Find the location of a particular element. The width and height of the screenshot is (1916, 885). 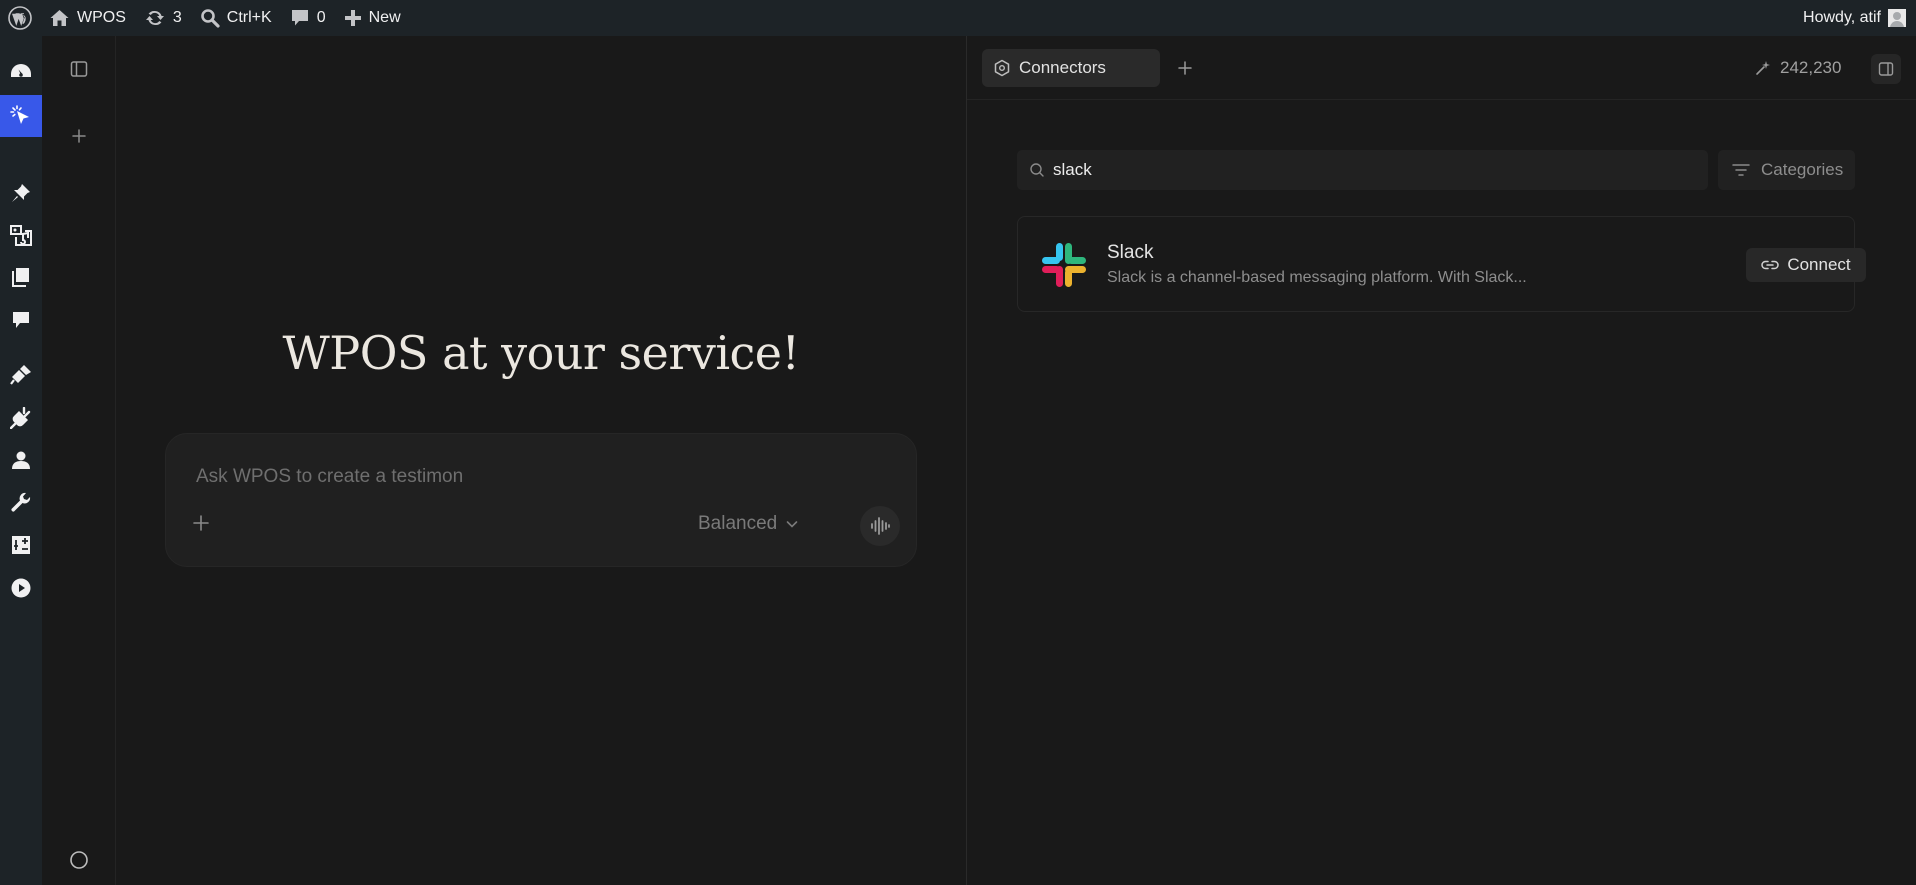

credits-indicator: 242,230 is located at coordinates (1797, 68).